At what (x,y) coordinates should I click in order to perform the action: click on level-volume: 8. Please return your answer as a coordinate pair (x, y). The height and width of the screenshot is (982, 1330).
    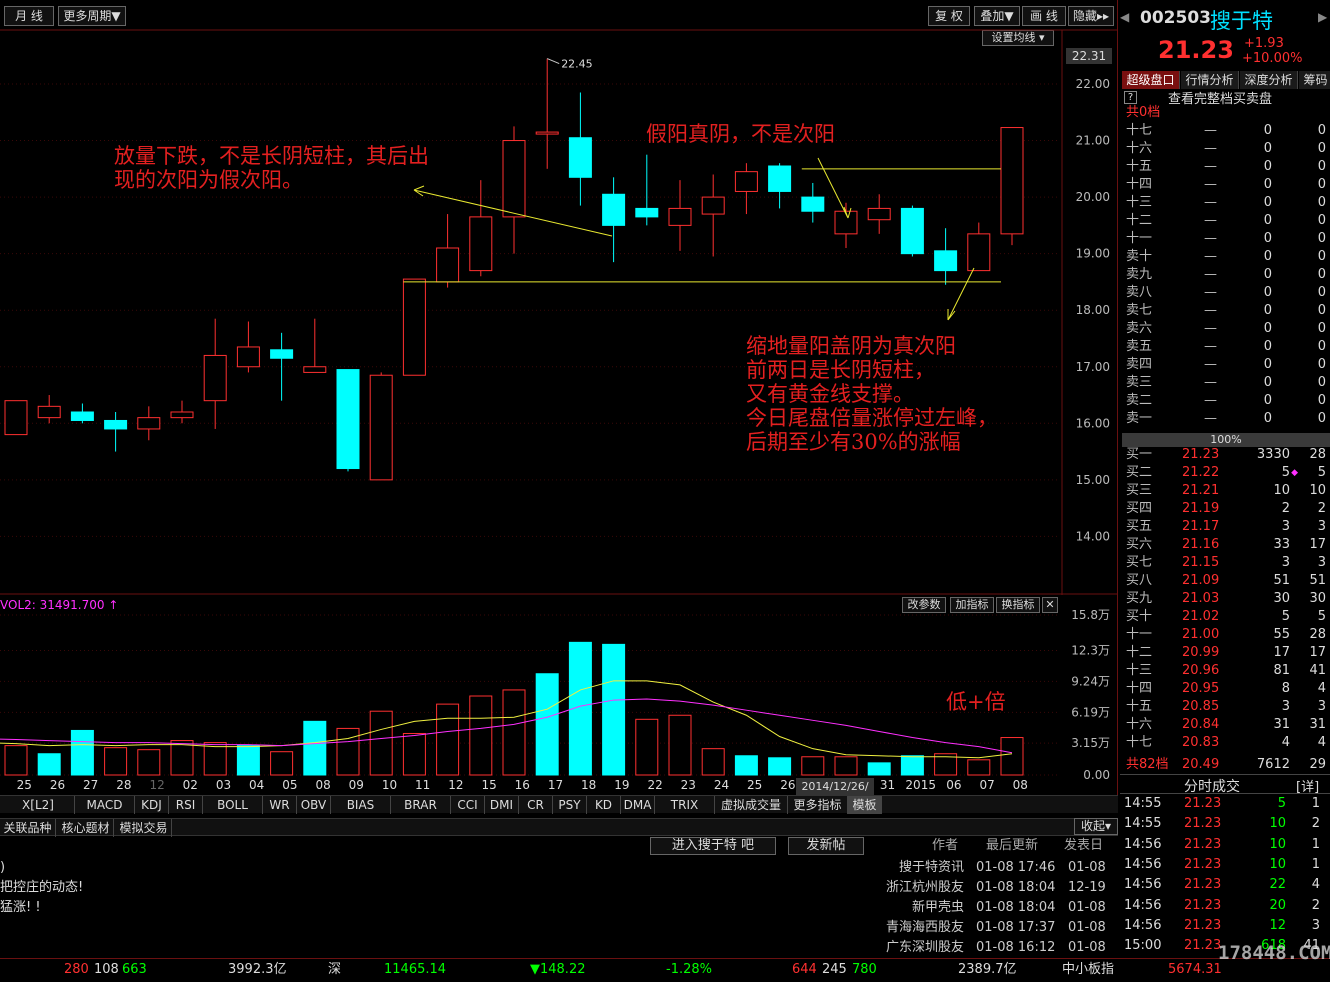
    Looking at the image, I should click on (1285, 688).